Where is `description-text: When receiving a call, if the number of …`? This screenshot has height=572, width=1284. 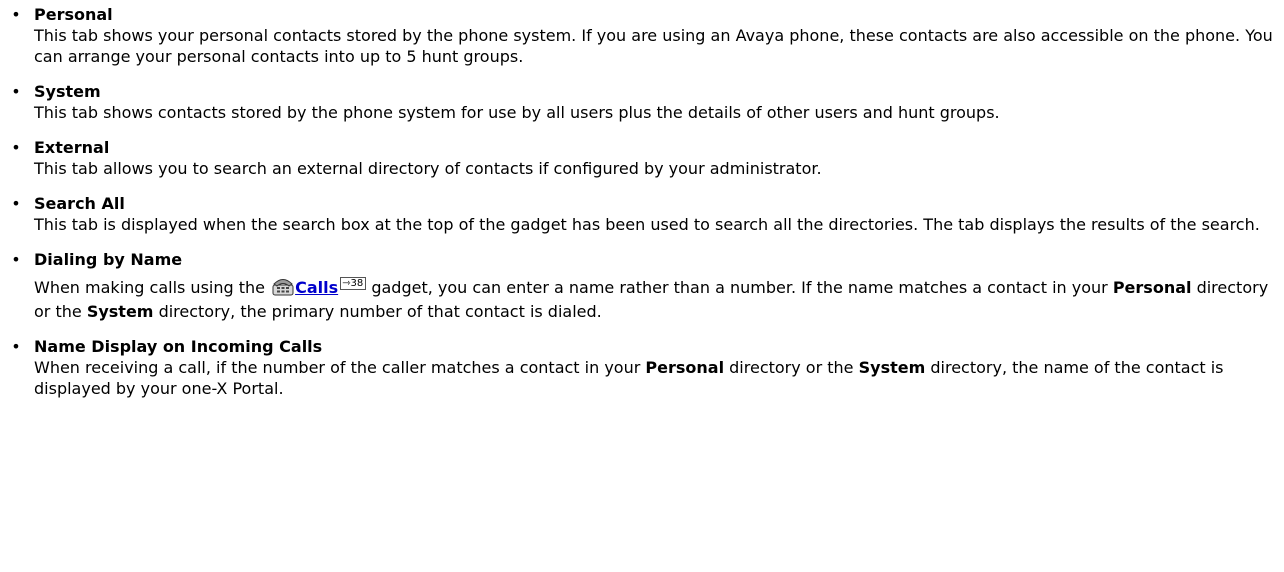
description-text: When receiving a call, if the number of … is located at coordinates (337, 367).